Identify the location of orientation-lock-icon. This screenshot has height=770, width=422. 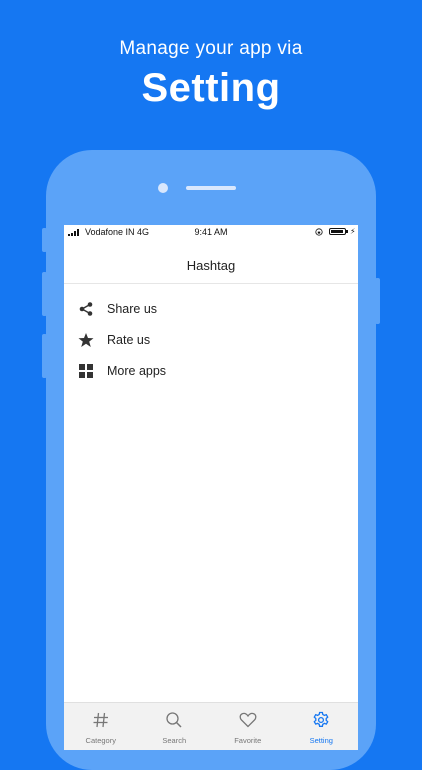
(319, 232).